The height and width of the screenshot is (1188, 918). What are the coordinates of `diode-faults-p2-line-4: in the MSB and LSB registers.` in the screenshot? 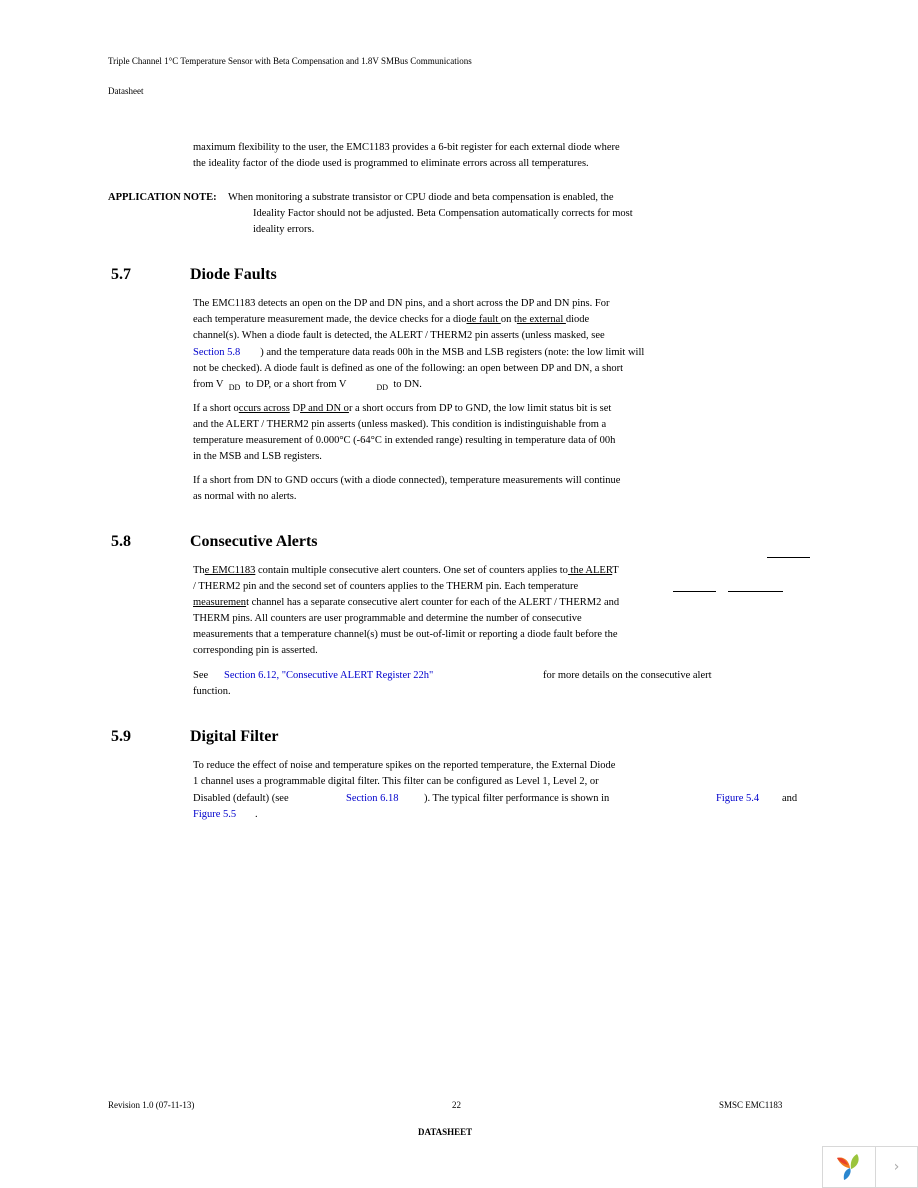 It's located at (257, 456).